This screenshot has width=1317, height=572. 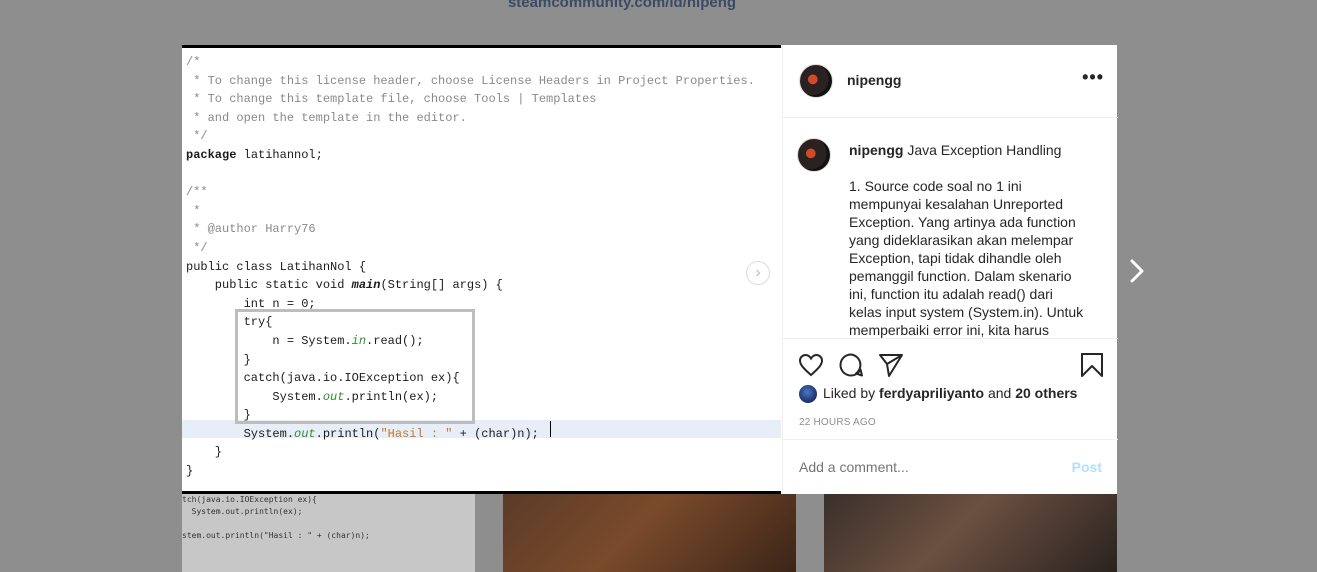 I want to click on comment-form: Post, so click(x=950, y=467).